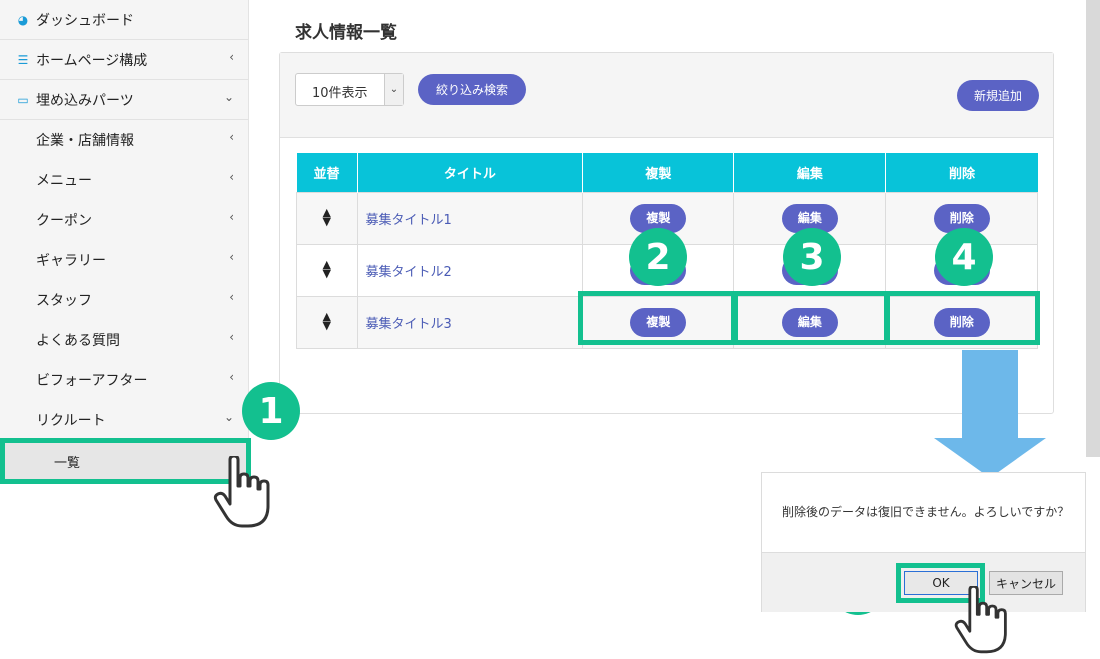 The width and height of the screenshot is (1100, 659). I want to click on column-header-sort: 並替, so click(327, 173).